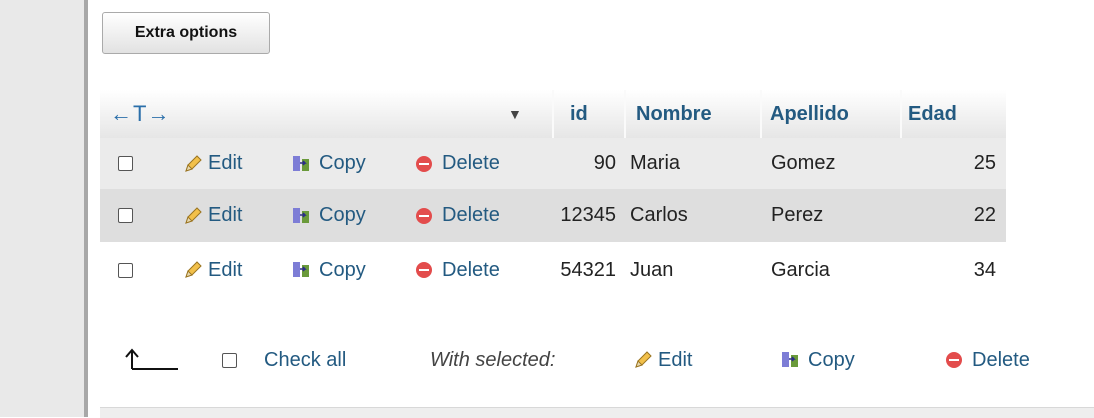 The image size is (1094, 418). What do you see at coordinates (42, 208) in the screenshot?
I see `left-navigation-panel` at bounding box center [42, 208].